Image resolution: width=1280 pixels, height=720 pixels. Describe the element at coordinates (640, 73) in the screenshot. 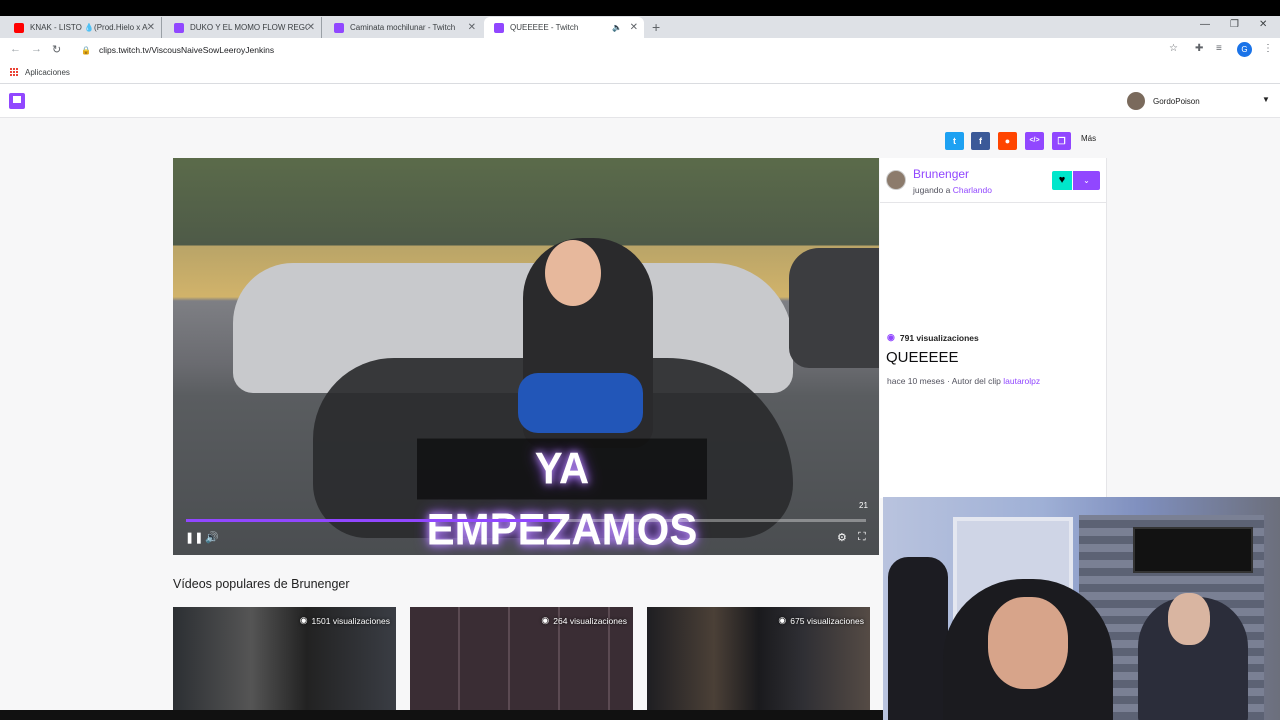

I see `bookmarks-bar: Aplicaciones` at that location.